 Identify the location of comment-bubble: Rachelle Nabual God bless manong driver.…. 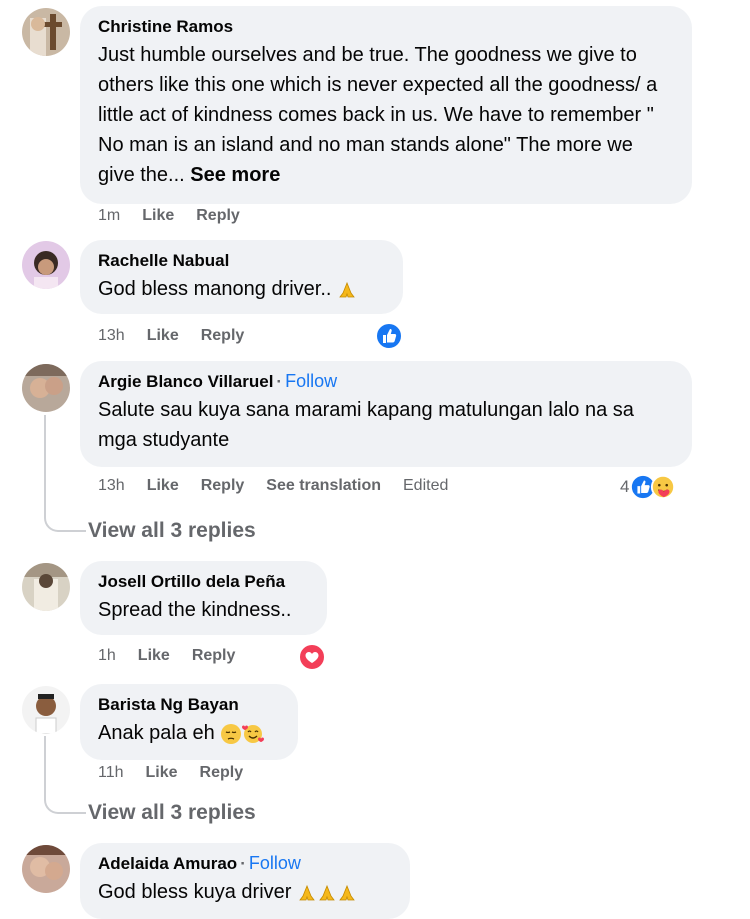
(241, 277).